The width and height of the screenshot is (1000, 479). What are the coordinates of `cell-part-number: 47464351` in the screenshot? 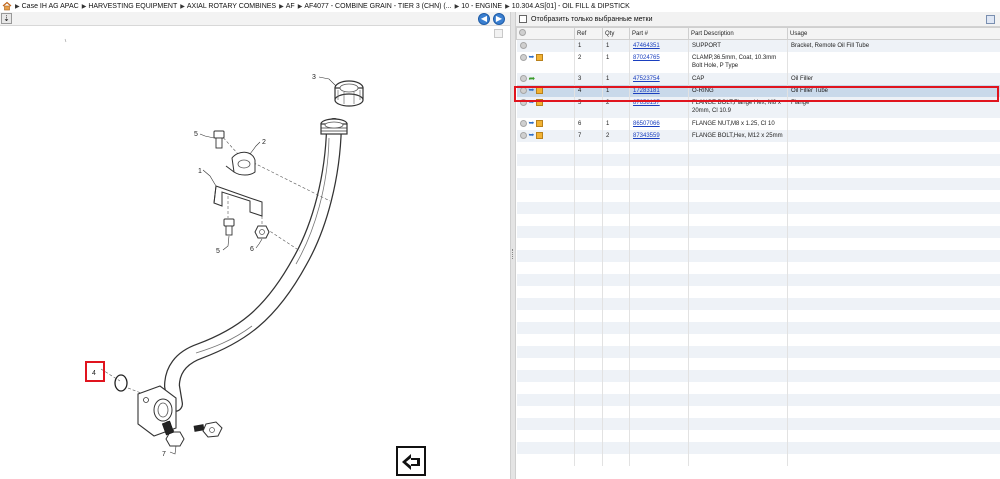 It's located at (646, 46).